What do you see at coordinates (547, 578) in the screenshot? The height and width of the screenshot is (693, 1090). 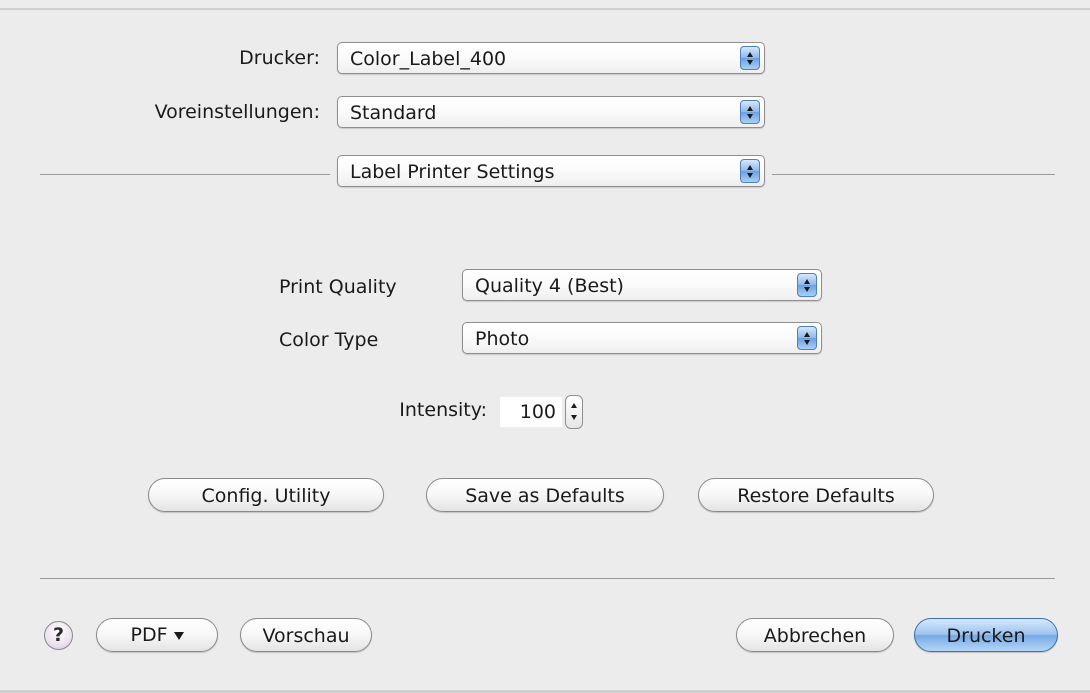 I see `footer-separator` at bounding box center [547, 578].